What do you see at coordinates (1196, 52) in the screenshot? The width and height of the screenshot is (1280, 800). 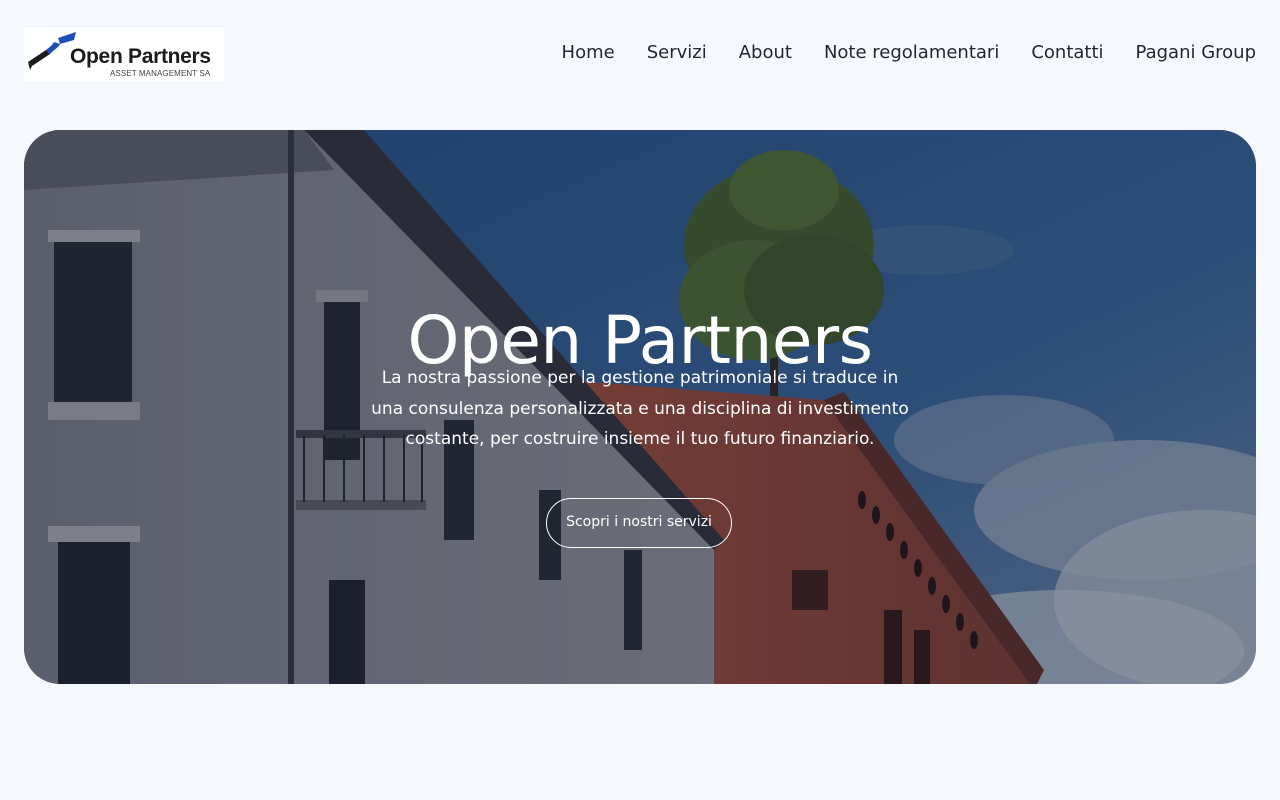 I see `nav-pagani-group: Pagani Group` at bounding box center [1196, 52].